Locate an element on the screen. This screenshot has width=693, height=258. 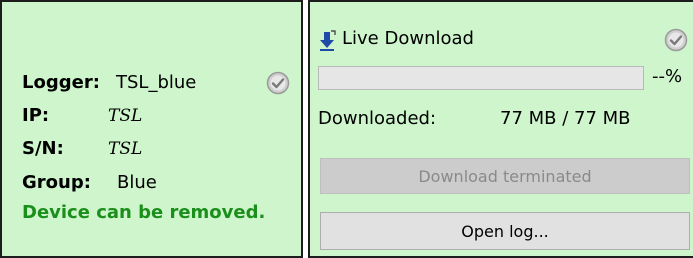
device-status-message: Device can be removed. is located at coordinates (144, 212).